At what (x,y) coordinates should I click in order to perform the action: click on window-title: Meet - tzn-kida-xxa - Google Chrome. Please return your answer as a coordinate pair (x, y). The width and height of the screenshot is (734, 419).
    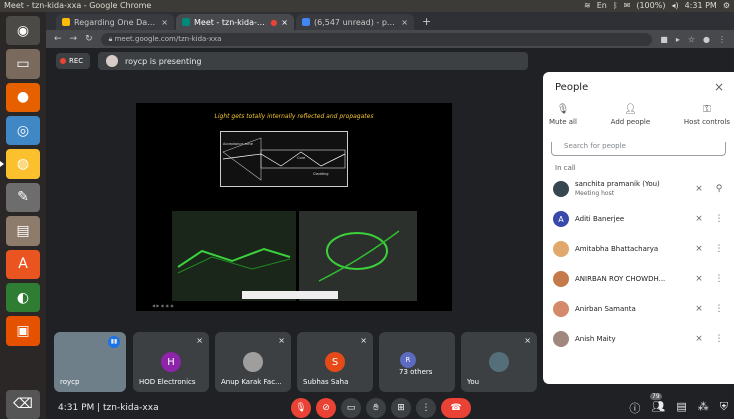
    Looking at the image, I should click on (78, 5).